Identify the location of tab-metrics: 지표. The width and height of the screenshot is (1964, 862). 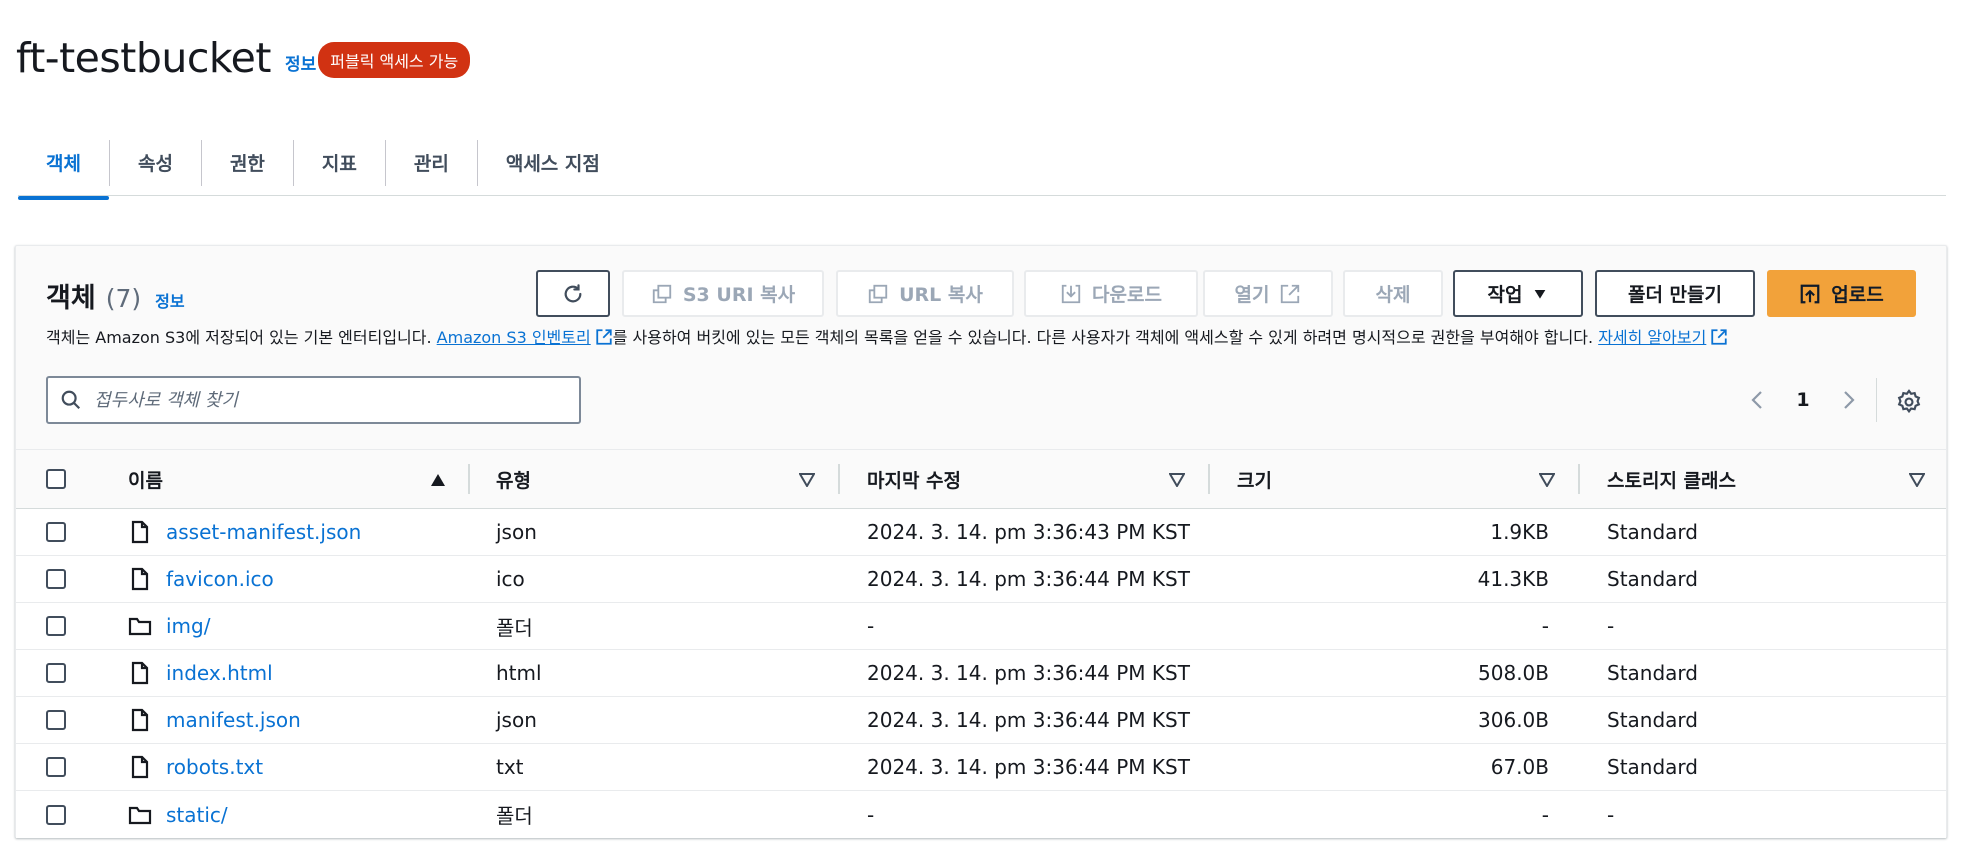
(340, 162).